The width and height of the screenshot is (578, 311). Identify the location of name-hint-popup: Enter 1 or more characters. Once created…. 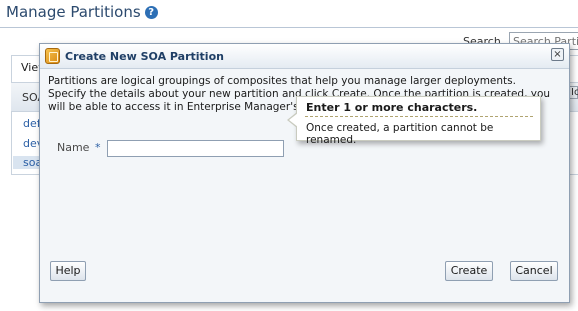
(414, 121).